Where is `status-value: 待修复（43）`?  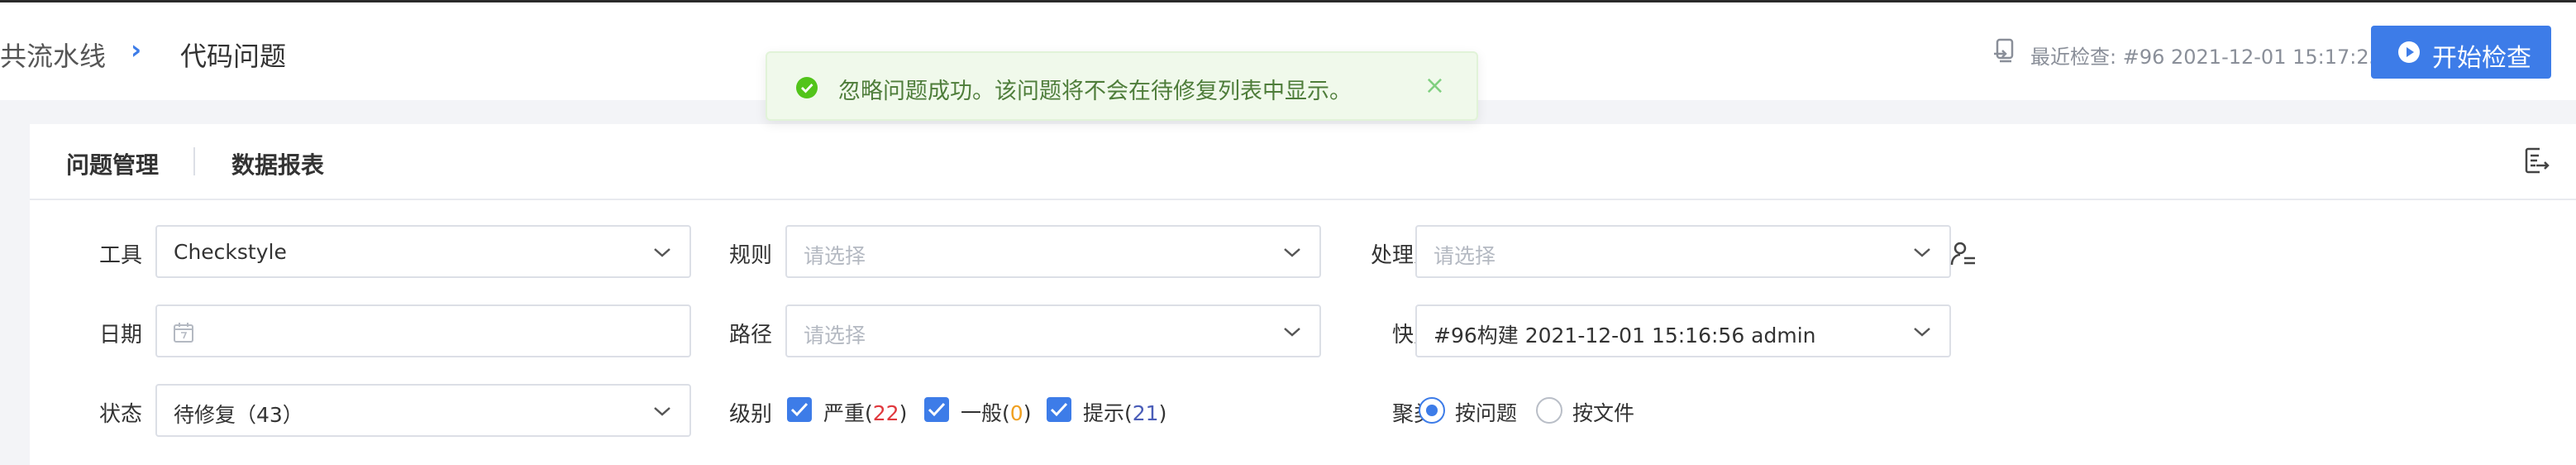
status-value: 待修复（43） is located at coordinates (238, 415).